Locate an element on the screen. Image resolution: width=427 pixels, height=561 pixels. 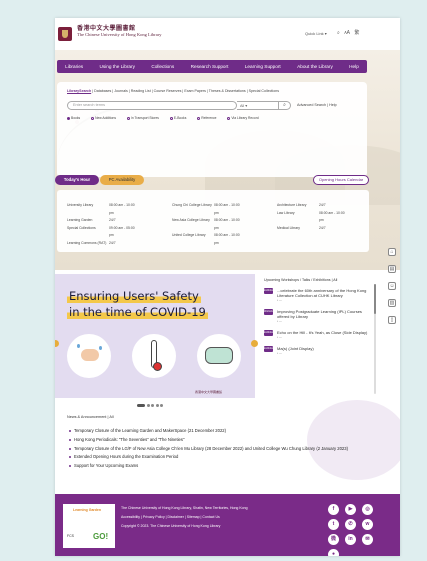
events-scrollbar is located at coordinates (375, 339).